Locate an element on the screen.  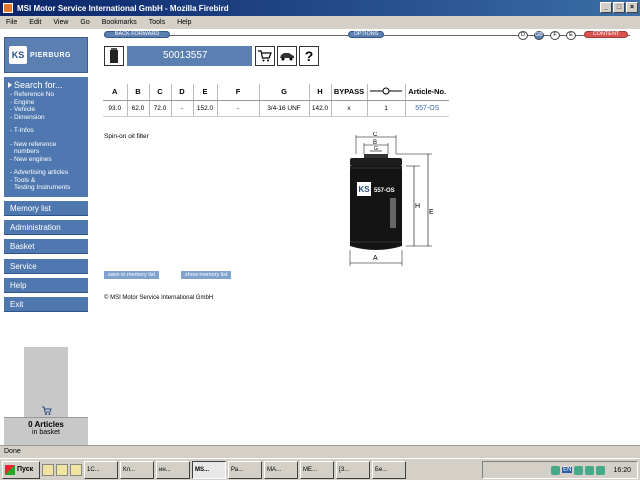
basket-summary: 0 Articles in basket is located at coordinates (46, 425).